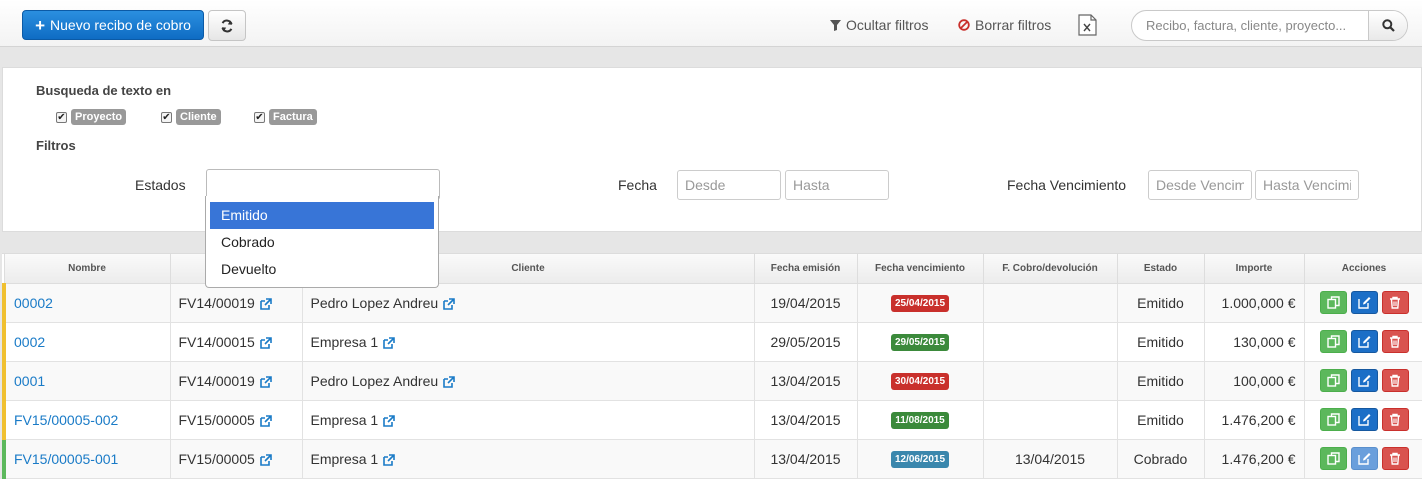  What do you see at coordinates (87, 269) in the screenshot?
I see `col-nombre: Nombre` at bounding box center [87, 269].